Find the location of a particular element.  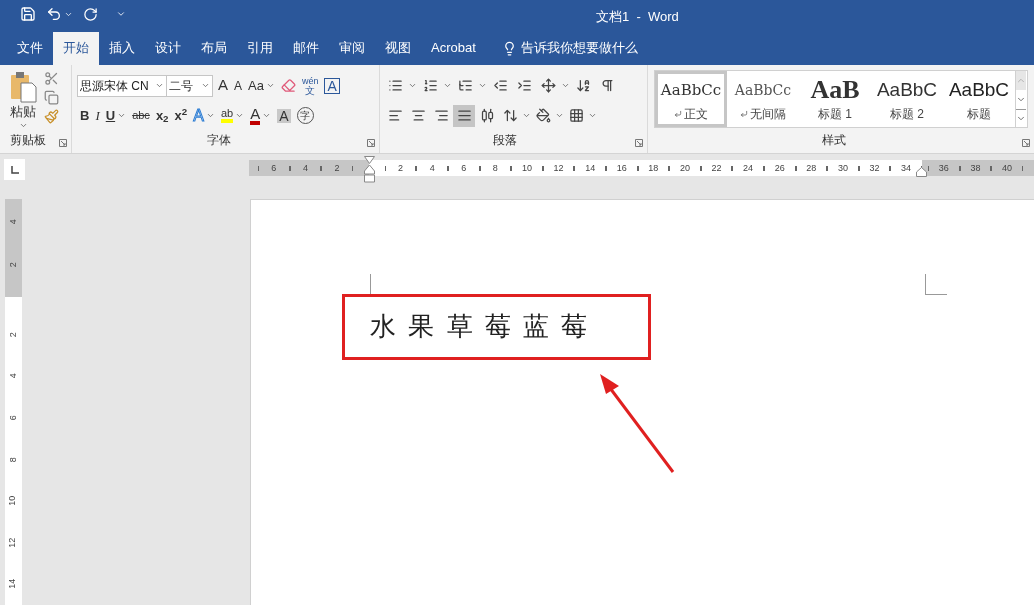

shrink-font-button: A is located at coordinates (238, 85).